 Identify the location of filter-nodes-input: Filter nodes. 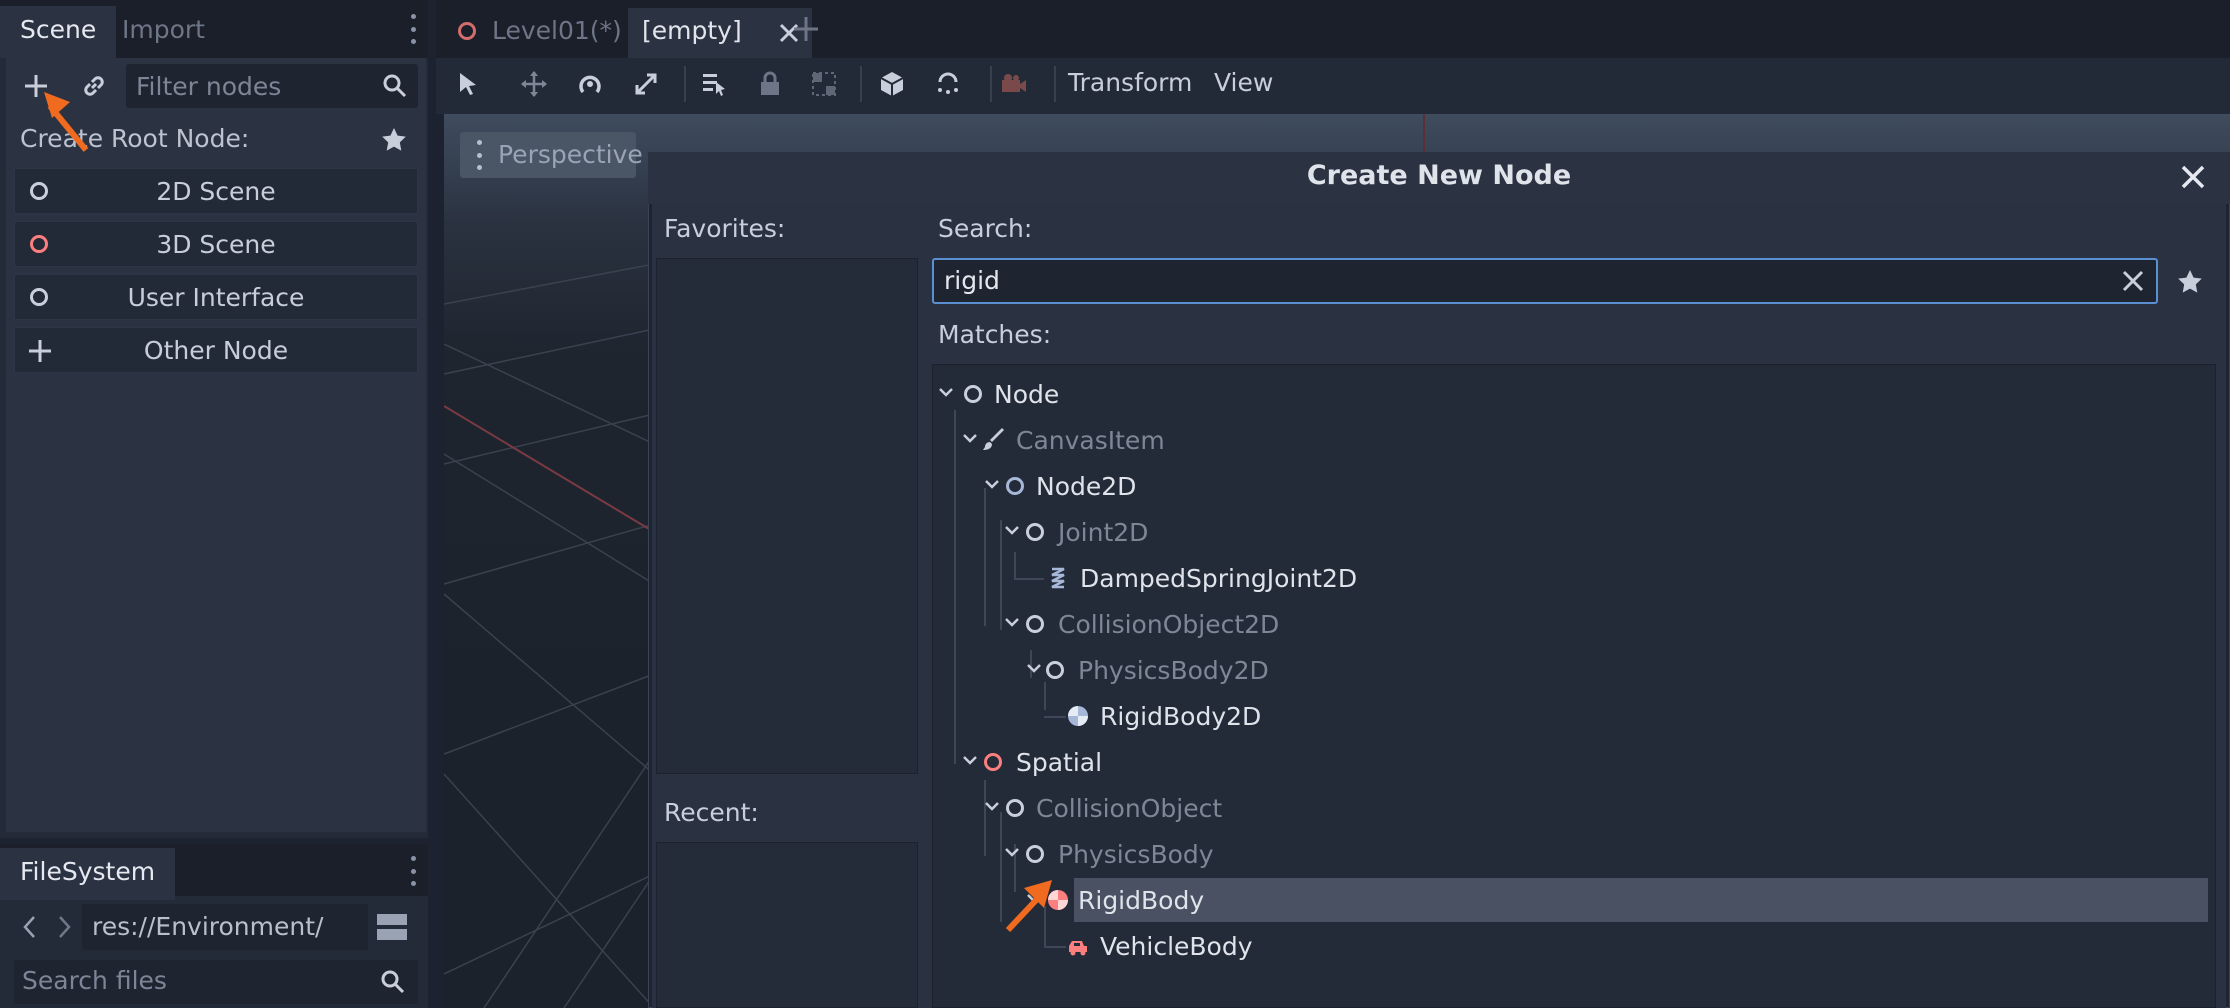
(272, 86).